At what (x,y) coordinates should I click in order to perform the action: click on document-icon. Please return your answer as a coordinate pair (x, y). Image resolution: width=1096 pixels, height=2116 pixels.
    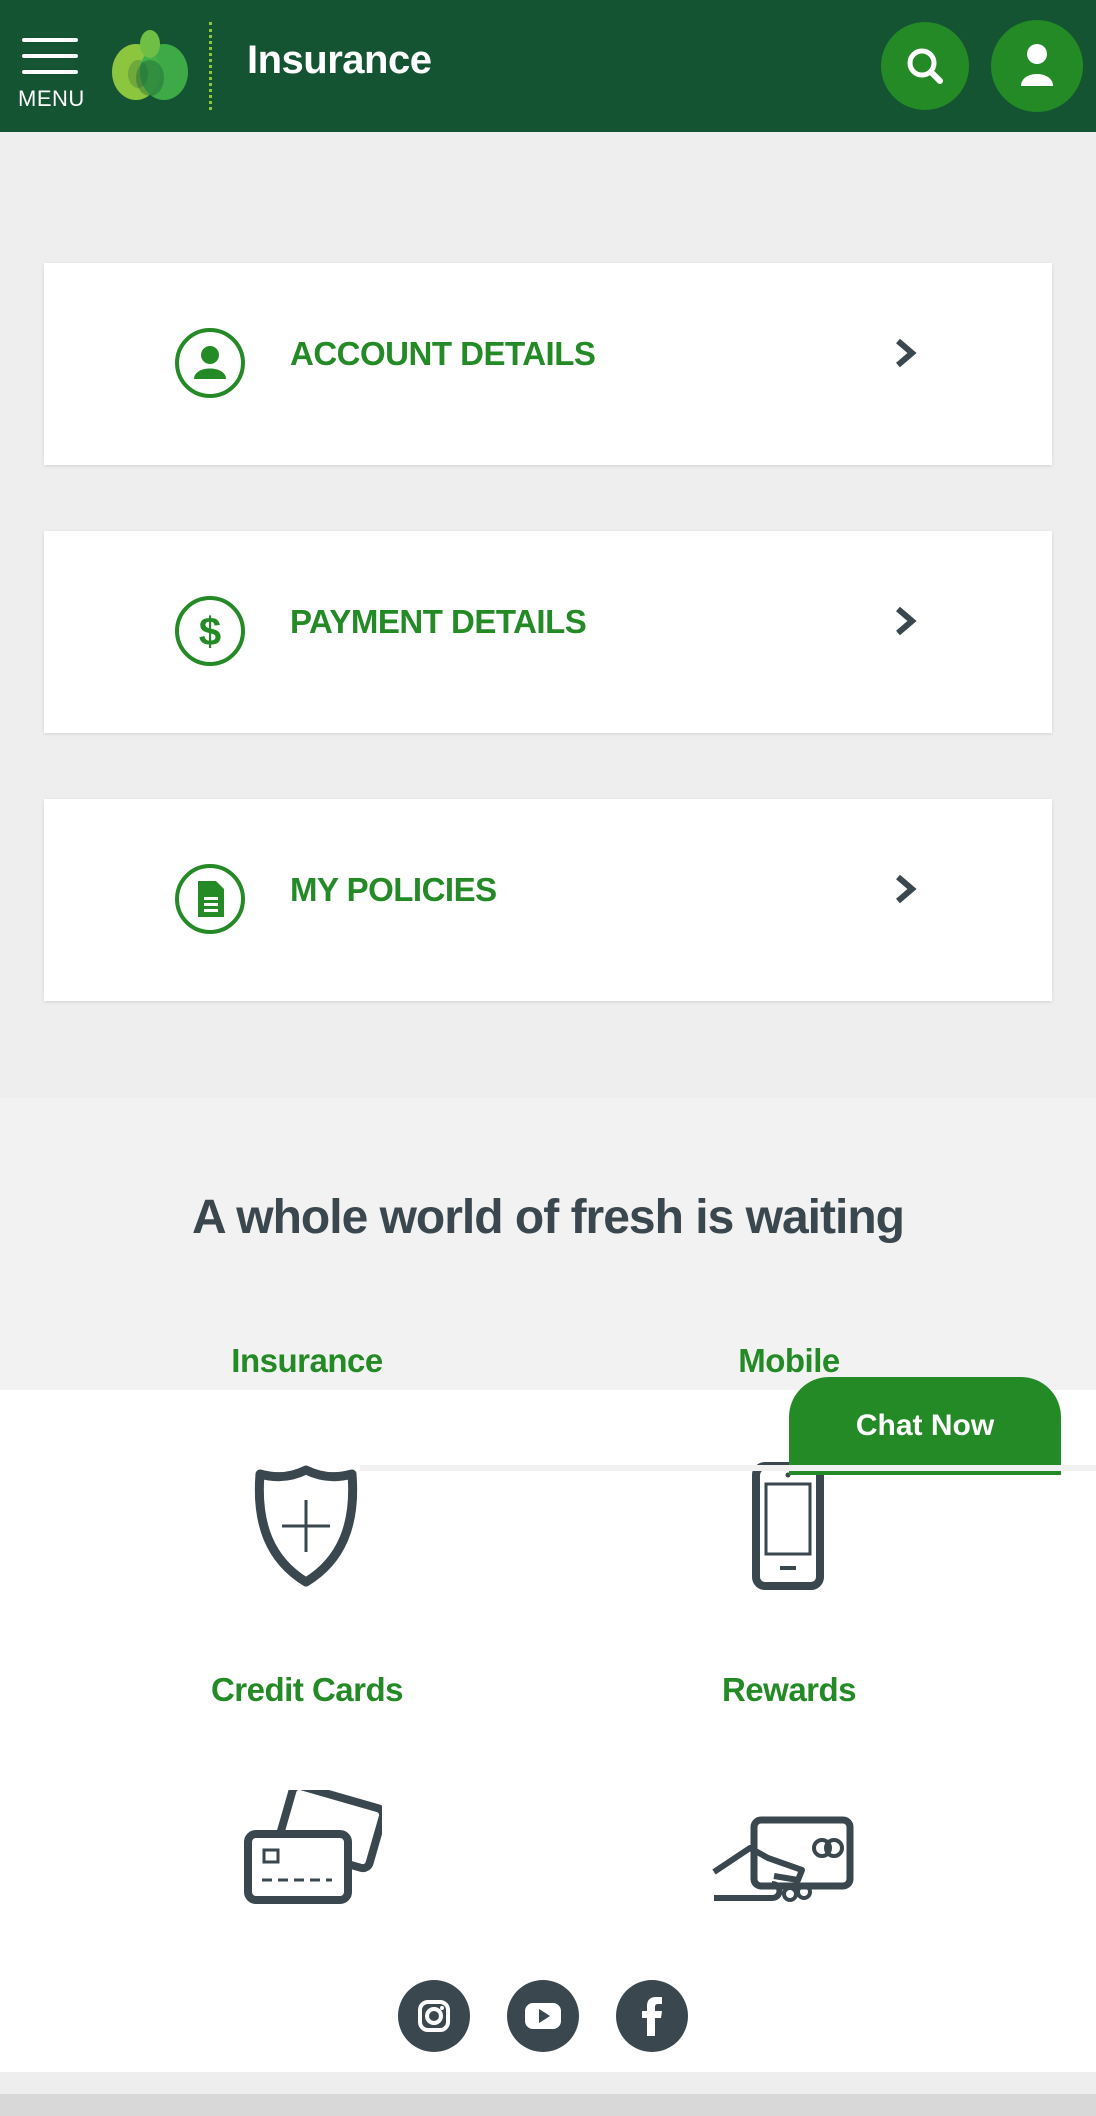
    Looking at the image, I should click on (210, 899).